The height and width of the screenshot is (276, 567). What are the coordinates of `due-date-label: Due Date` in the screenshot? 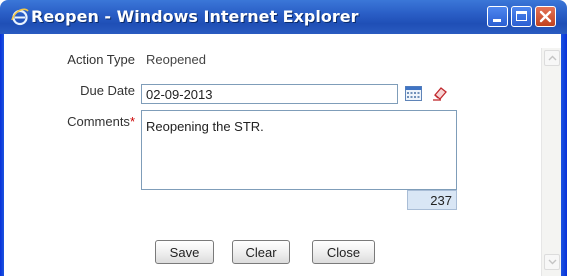 It's located at (107, 90).